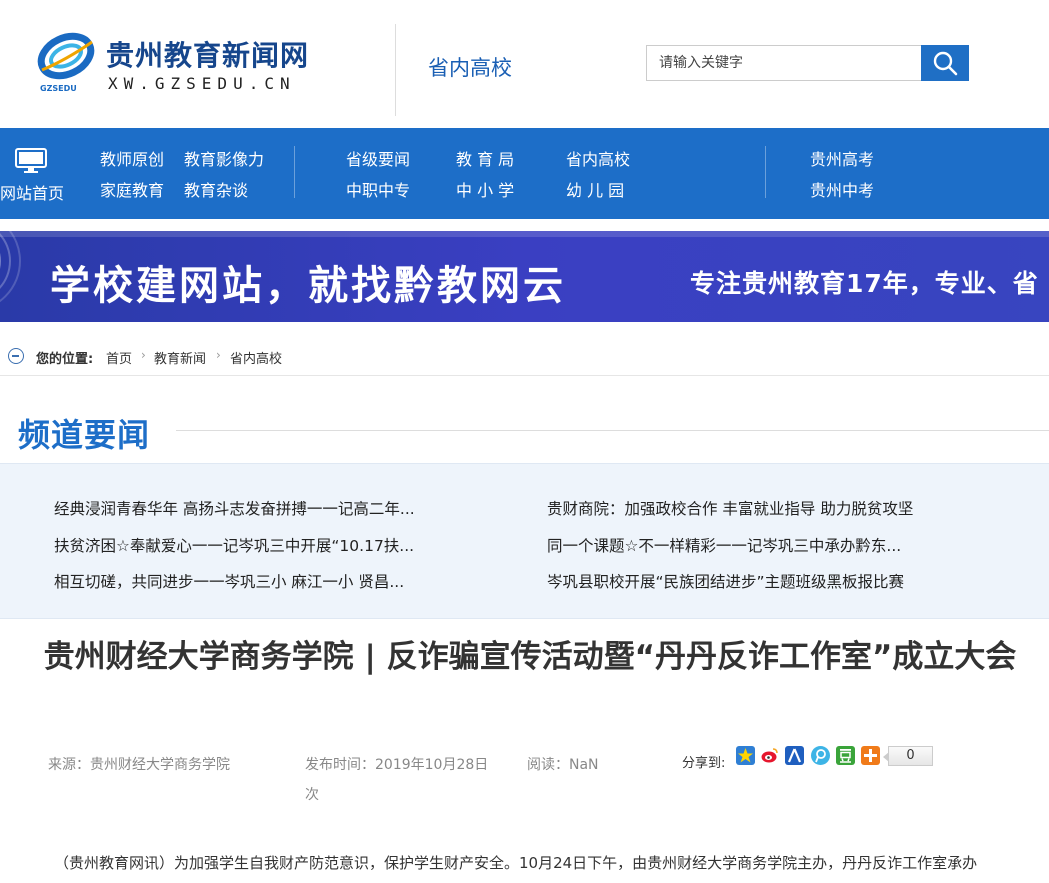 The image size is (1049, 883). What do you see at coordinates (216, 189) in the screenshot?
I see `nav-link-edu-talk: 教育杂谈` at bounding box center [216, 189].